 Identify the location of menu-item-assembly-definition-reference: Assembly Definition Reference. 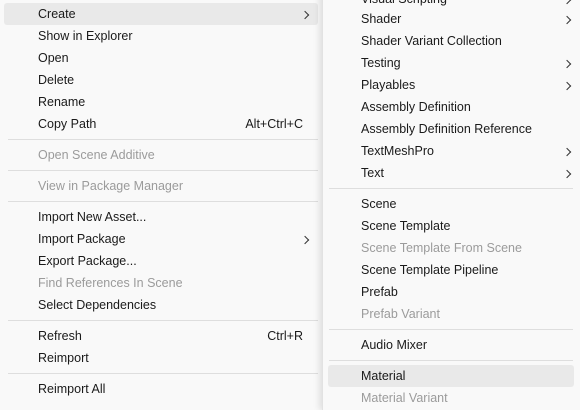
(451, 129).